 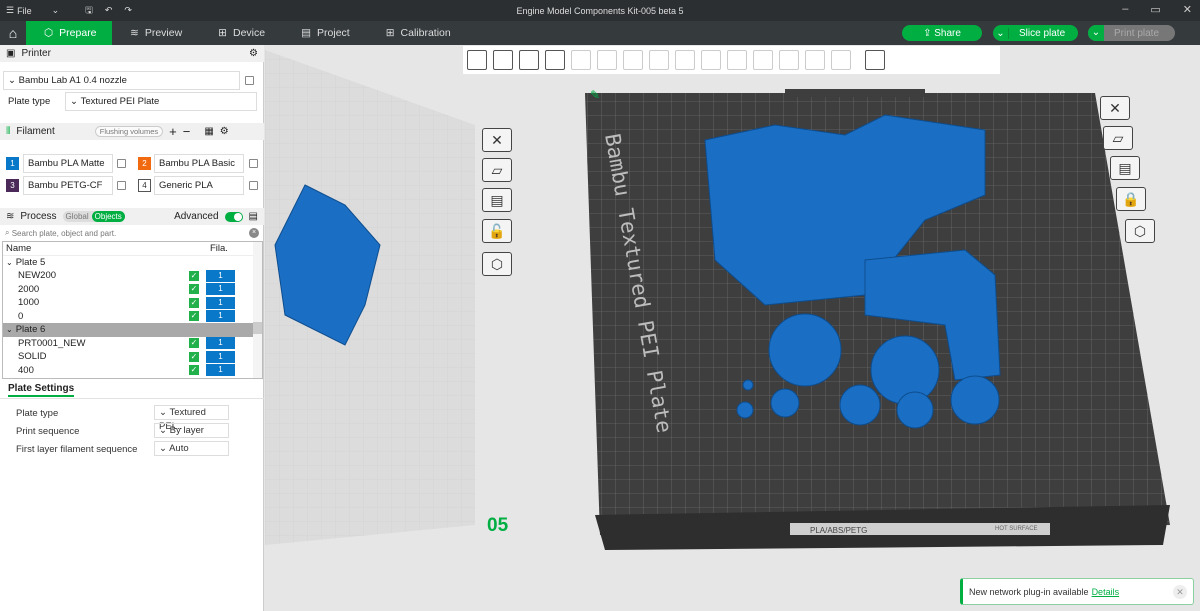 What do you see at coordinates (89, 11) in the screenshot?
I see `save-icon: 🖫` at bounding box center [89, 11].